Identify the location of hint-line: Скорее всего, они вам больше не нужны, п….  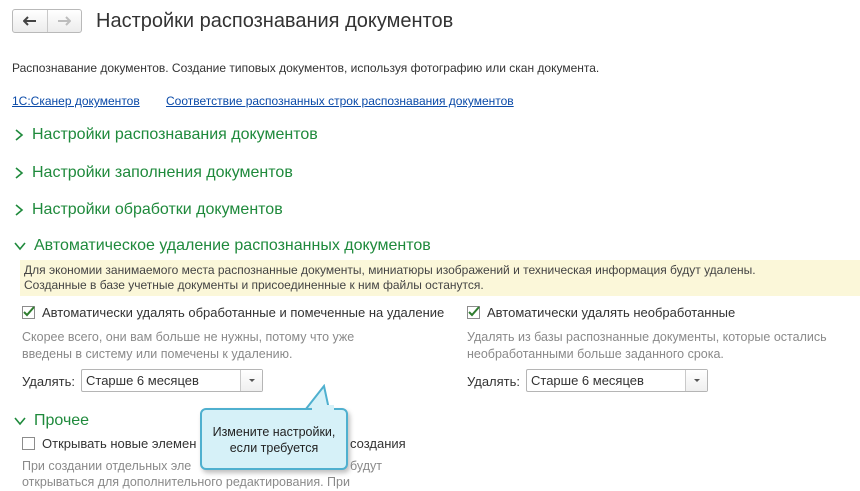
(188, 337).